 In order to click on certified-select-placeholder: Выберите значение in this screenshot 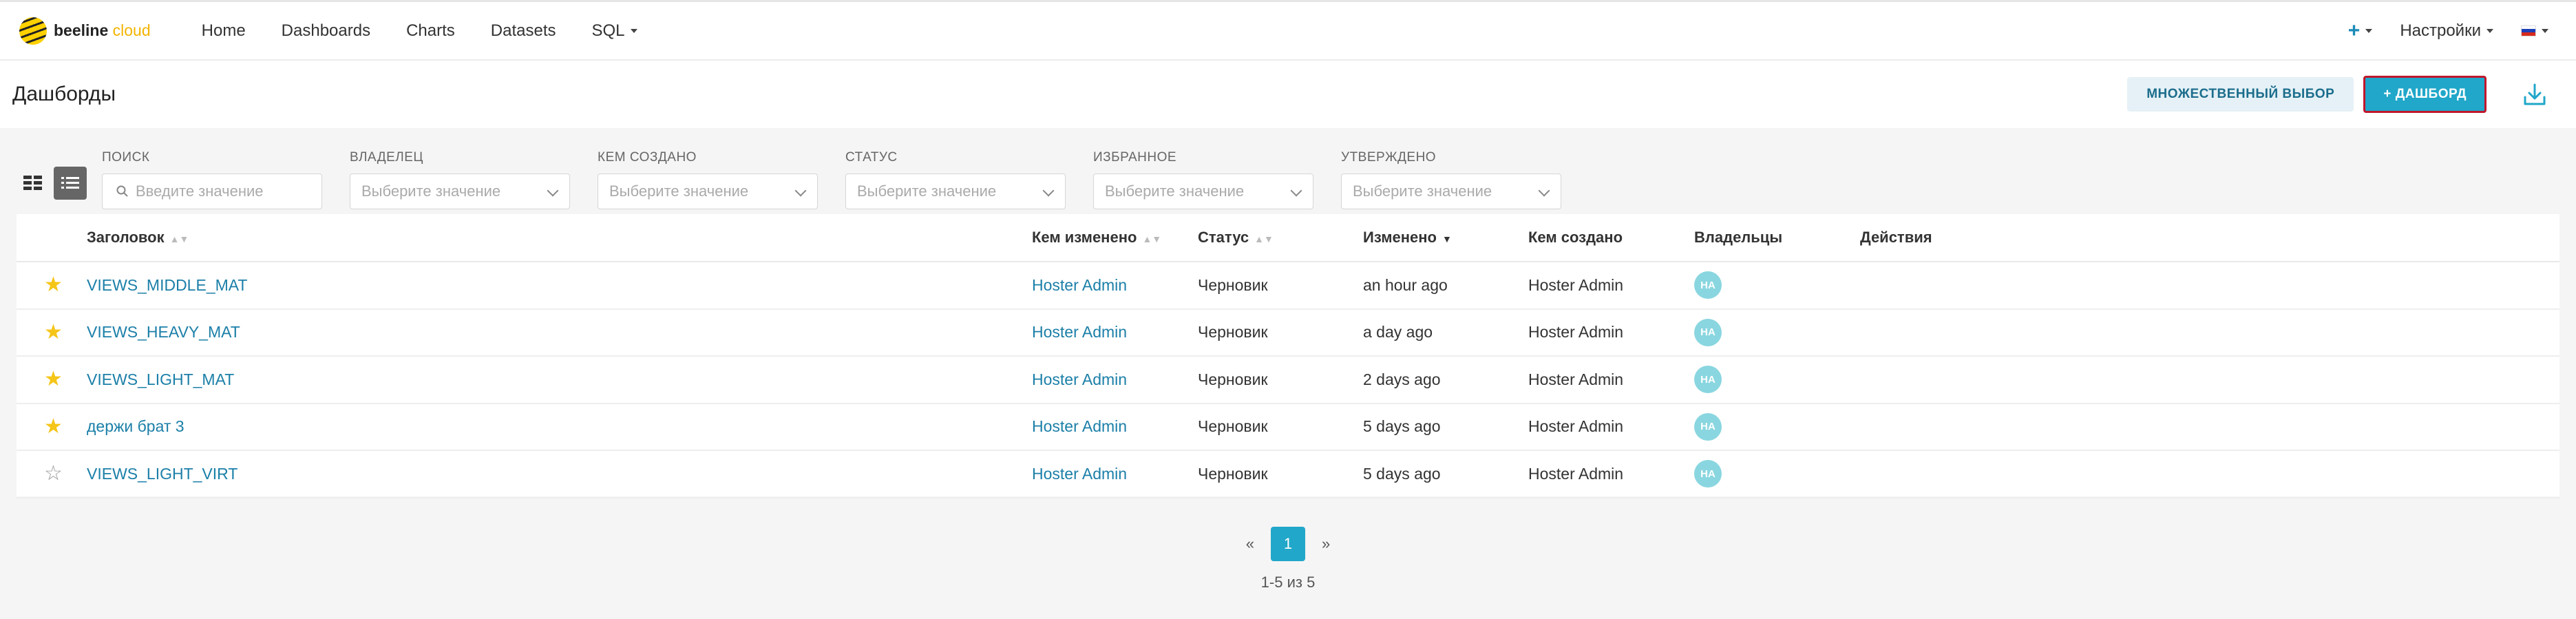, I will do `click(1423, 191)`.